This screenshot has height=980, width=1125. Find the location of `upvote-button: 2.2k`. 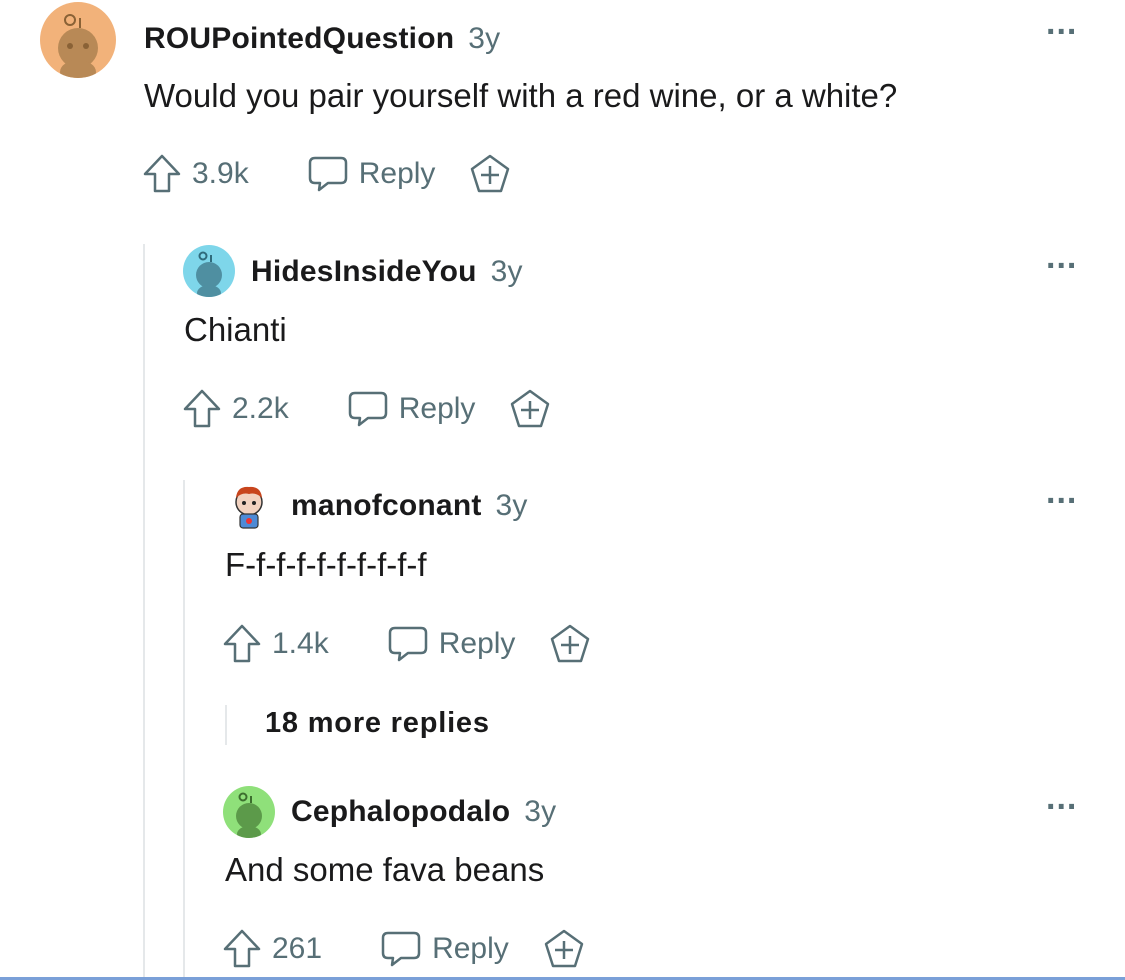

upvote-button: 2.2k is located at coordinates (235, 409).